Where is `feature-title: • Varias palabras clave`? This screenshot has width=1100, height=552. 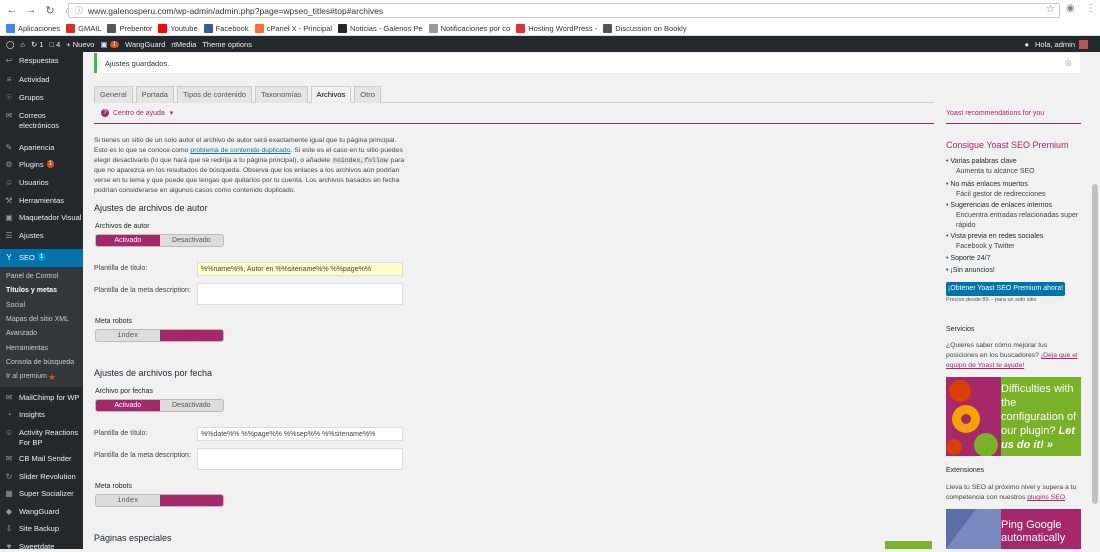 feature-title: • Varias palabras clave is located at coordinates (981, 161).